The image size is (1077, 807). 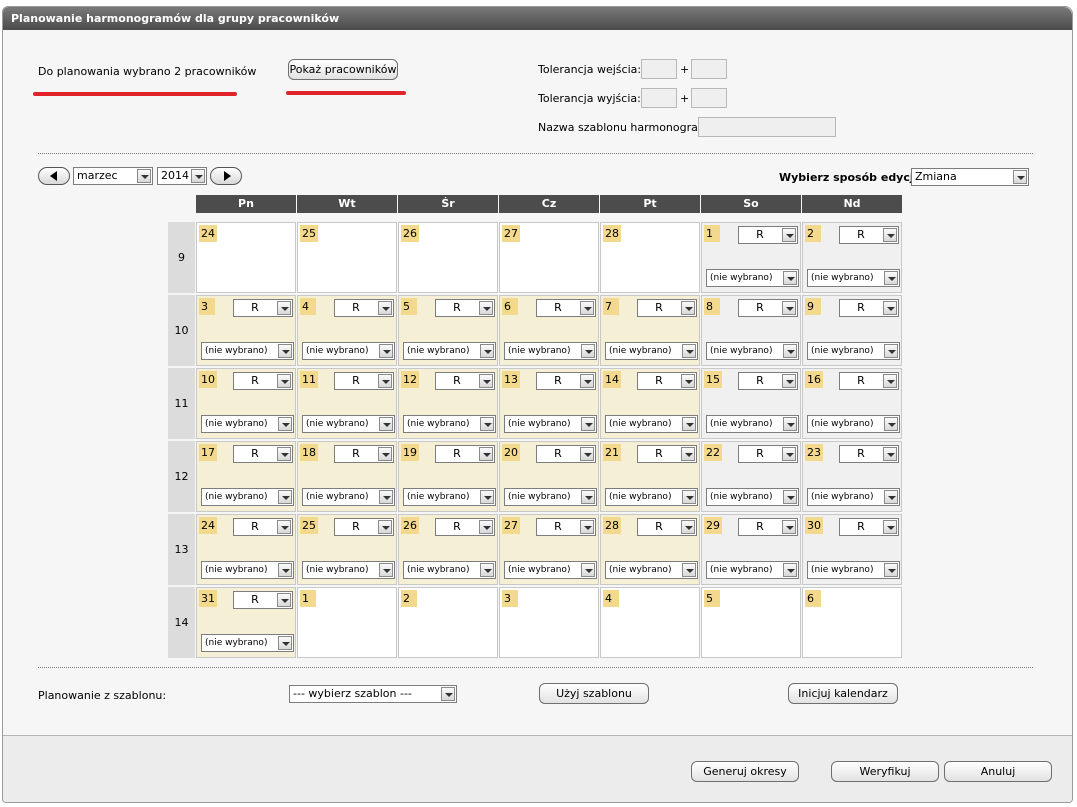 What do you see at coordinates (852, 330) in the screenshot?
I see `calendar-day-cell: 9 R (nie wybrano)` at bounding box center [852, 330].